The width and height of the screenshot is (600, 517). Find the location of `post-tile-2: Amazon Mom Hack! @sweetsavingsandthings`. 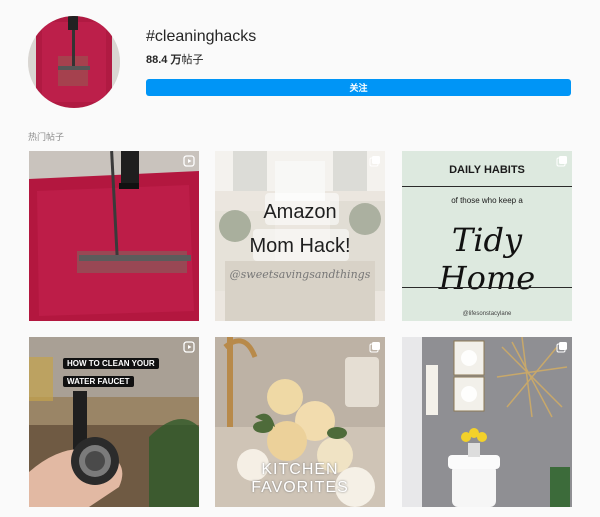

post-tile-2: Amazon Mom Hack! @sweetsavingsandthings is located at coordinates (300, 236).